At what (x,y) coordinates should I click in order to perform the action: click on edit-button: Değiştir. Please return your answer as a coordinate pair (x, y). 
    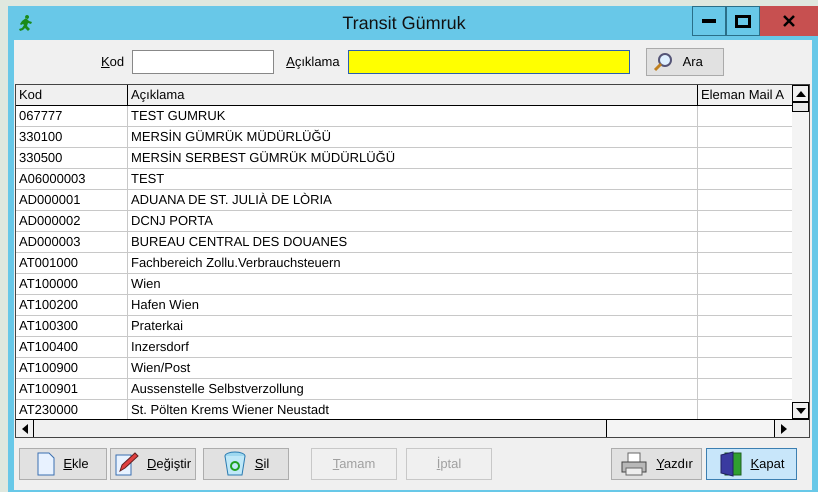
    Looking at the image, I should click on (153, 464).